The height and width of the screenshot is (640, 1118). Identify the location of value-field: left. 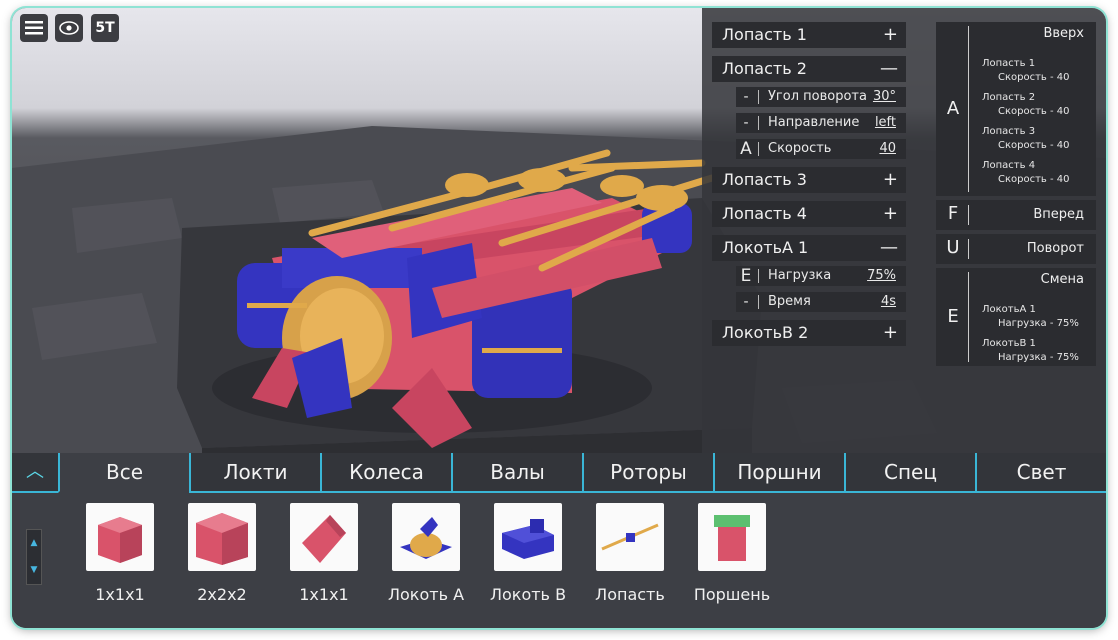
(885, 123).